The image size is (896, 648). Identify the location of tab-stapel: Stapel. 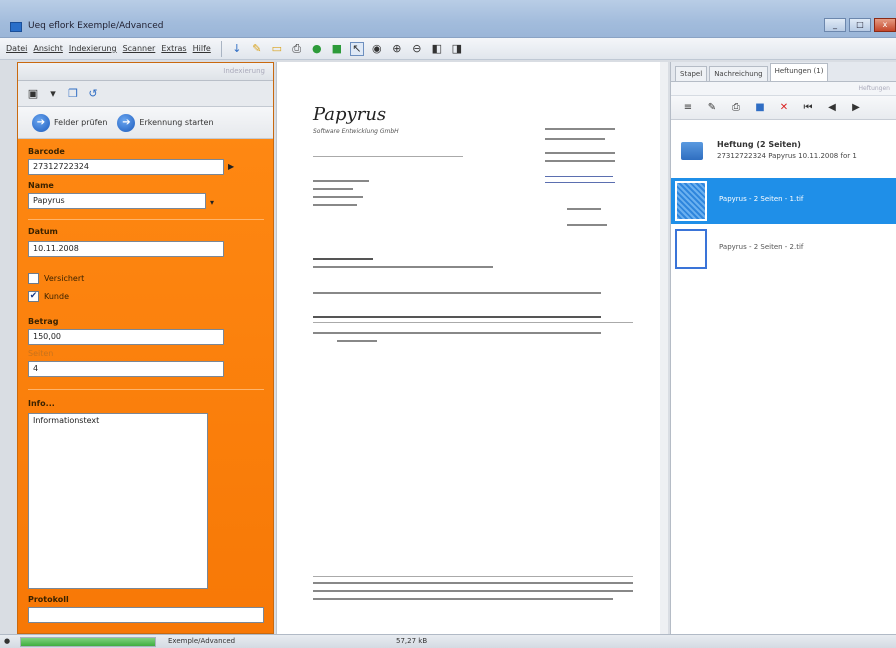
(691, 73).